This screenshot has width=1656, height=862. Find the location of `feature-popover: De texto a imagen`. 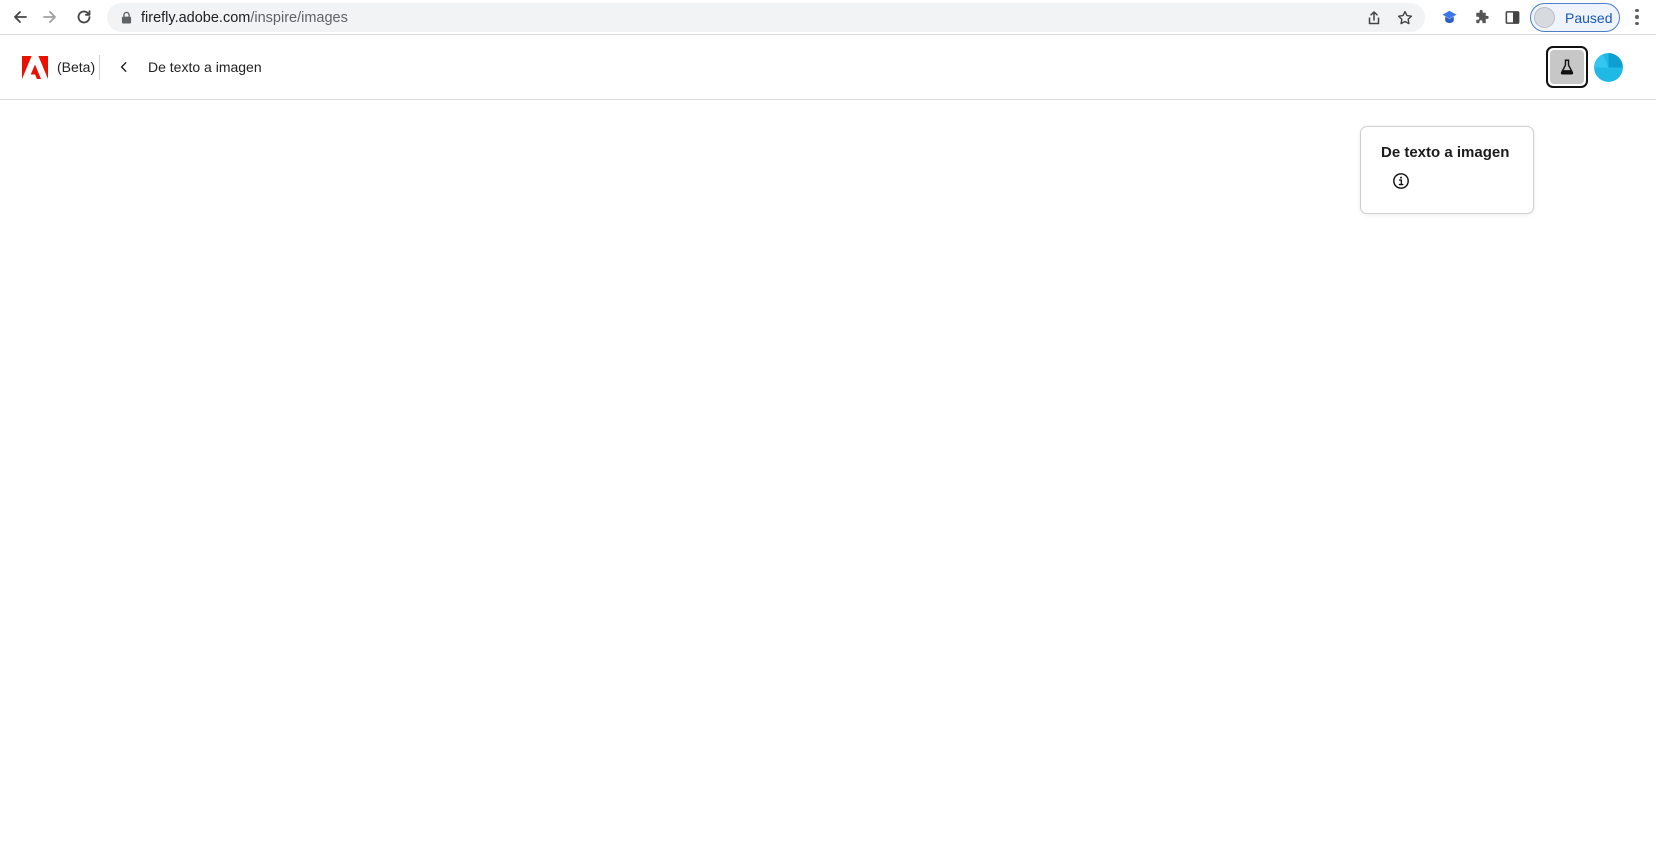

feature-popover: De texto a imagen is located at coordinates (1447, 170).